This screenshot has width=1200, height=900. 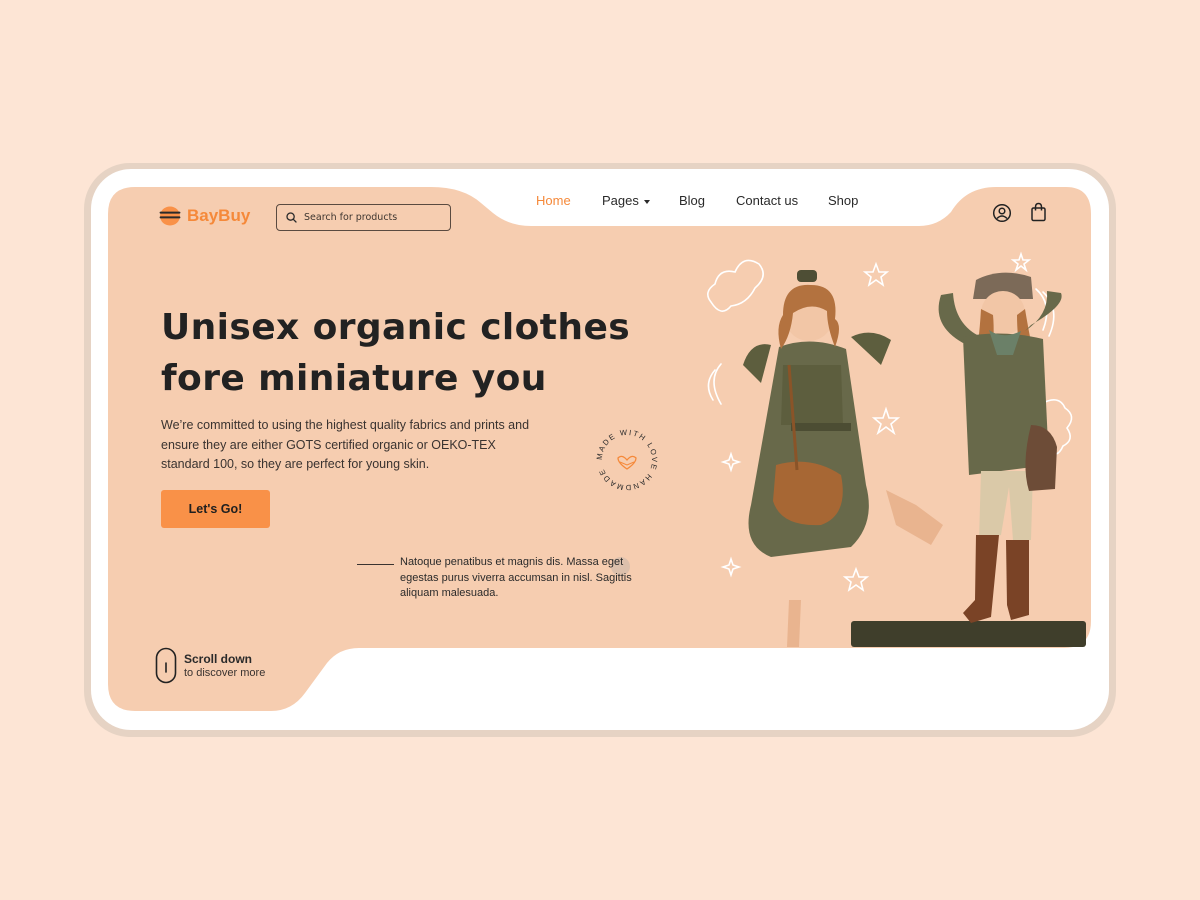 I want to click on wooden-crate, so click(x=968, y=634).